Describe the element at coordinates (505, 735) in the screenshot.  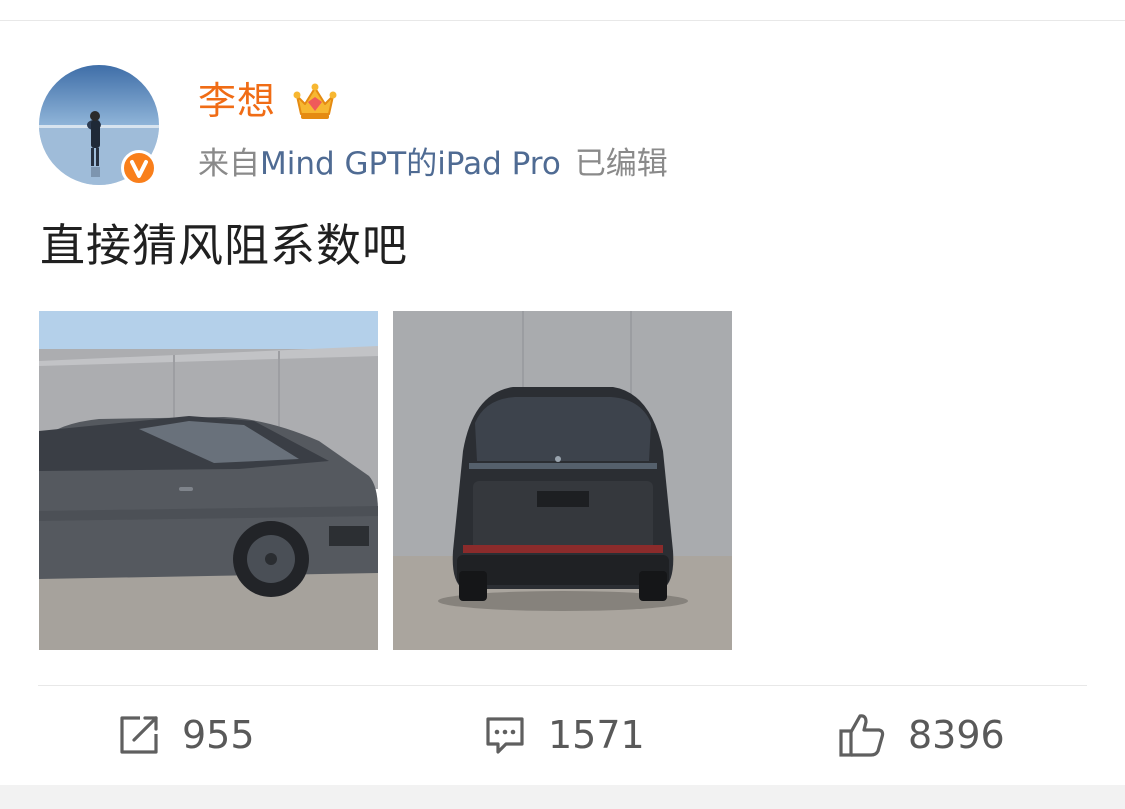
I see `comment-icon` at that location.